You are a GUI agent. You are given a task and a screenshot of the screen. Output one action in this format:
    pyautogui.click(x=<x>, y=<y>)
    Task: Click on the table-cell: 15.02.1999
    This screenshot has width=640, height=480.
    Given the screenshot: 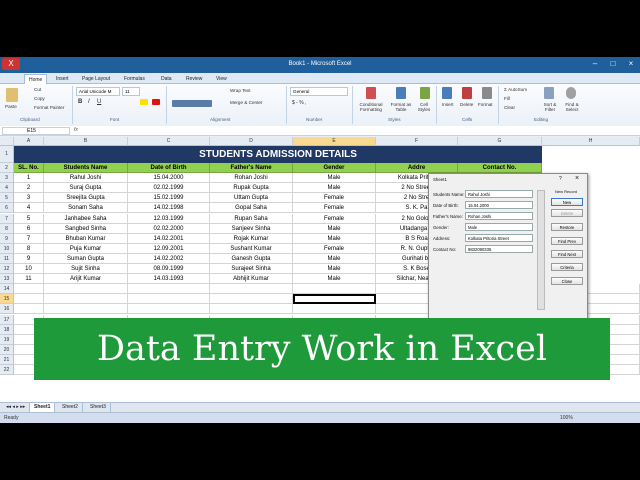 What is the action you would take?
    pyautogui.click(x=169, y=198)
    